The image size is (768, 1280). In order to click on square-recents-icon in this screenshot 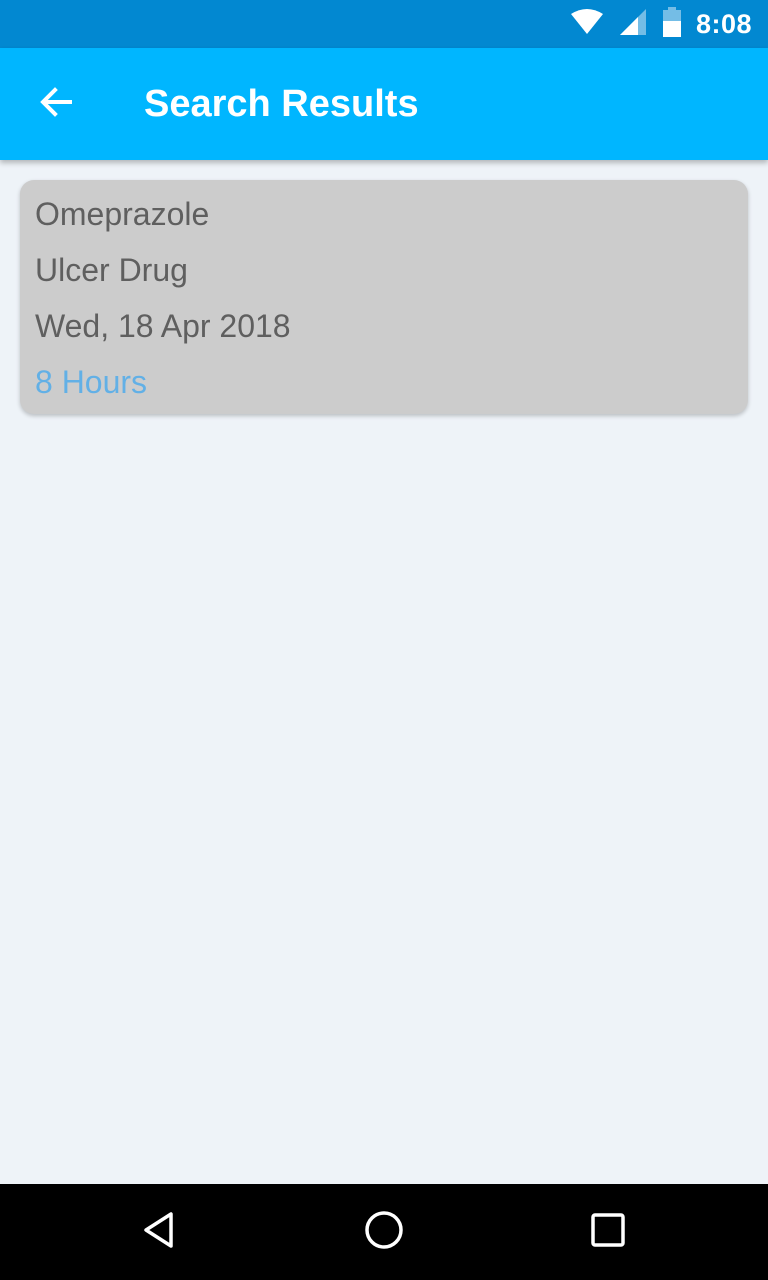, I will do `click(608, 1232)`.